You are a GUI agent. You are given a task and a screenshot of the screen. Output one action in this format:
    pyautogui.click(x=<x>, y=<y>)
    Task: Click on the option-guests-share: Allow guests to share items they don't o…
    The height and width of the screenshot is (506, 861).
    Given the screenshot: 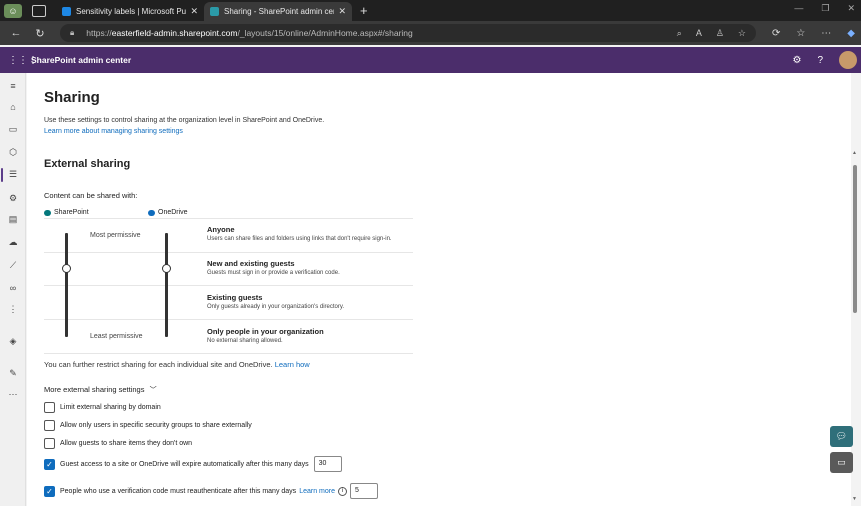 What is the action you would take?
    pyautogui.click(x=118, y=443)
    